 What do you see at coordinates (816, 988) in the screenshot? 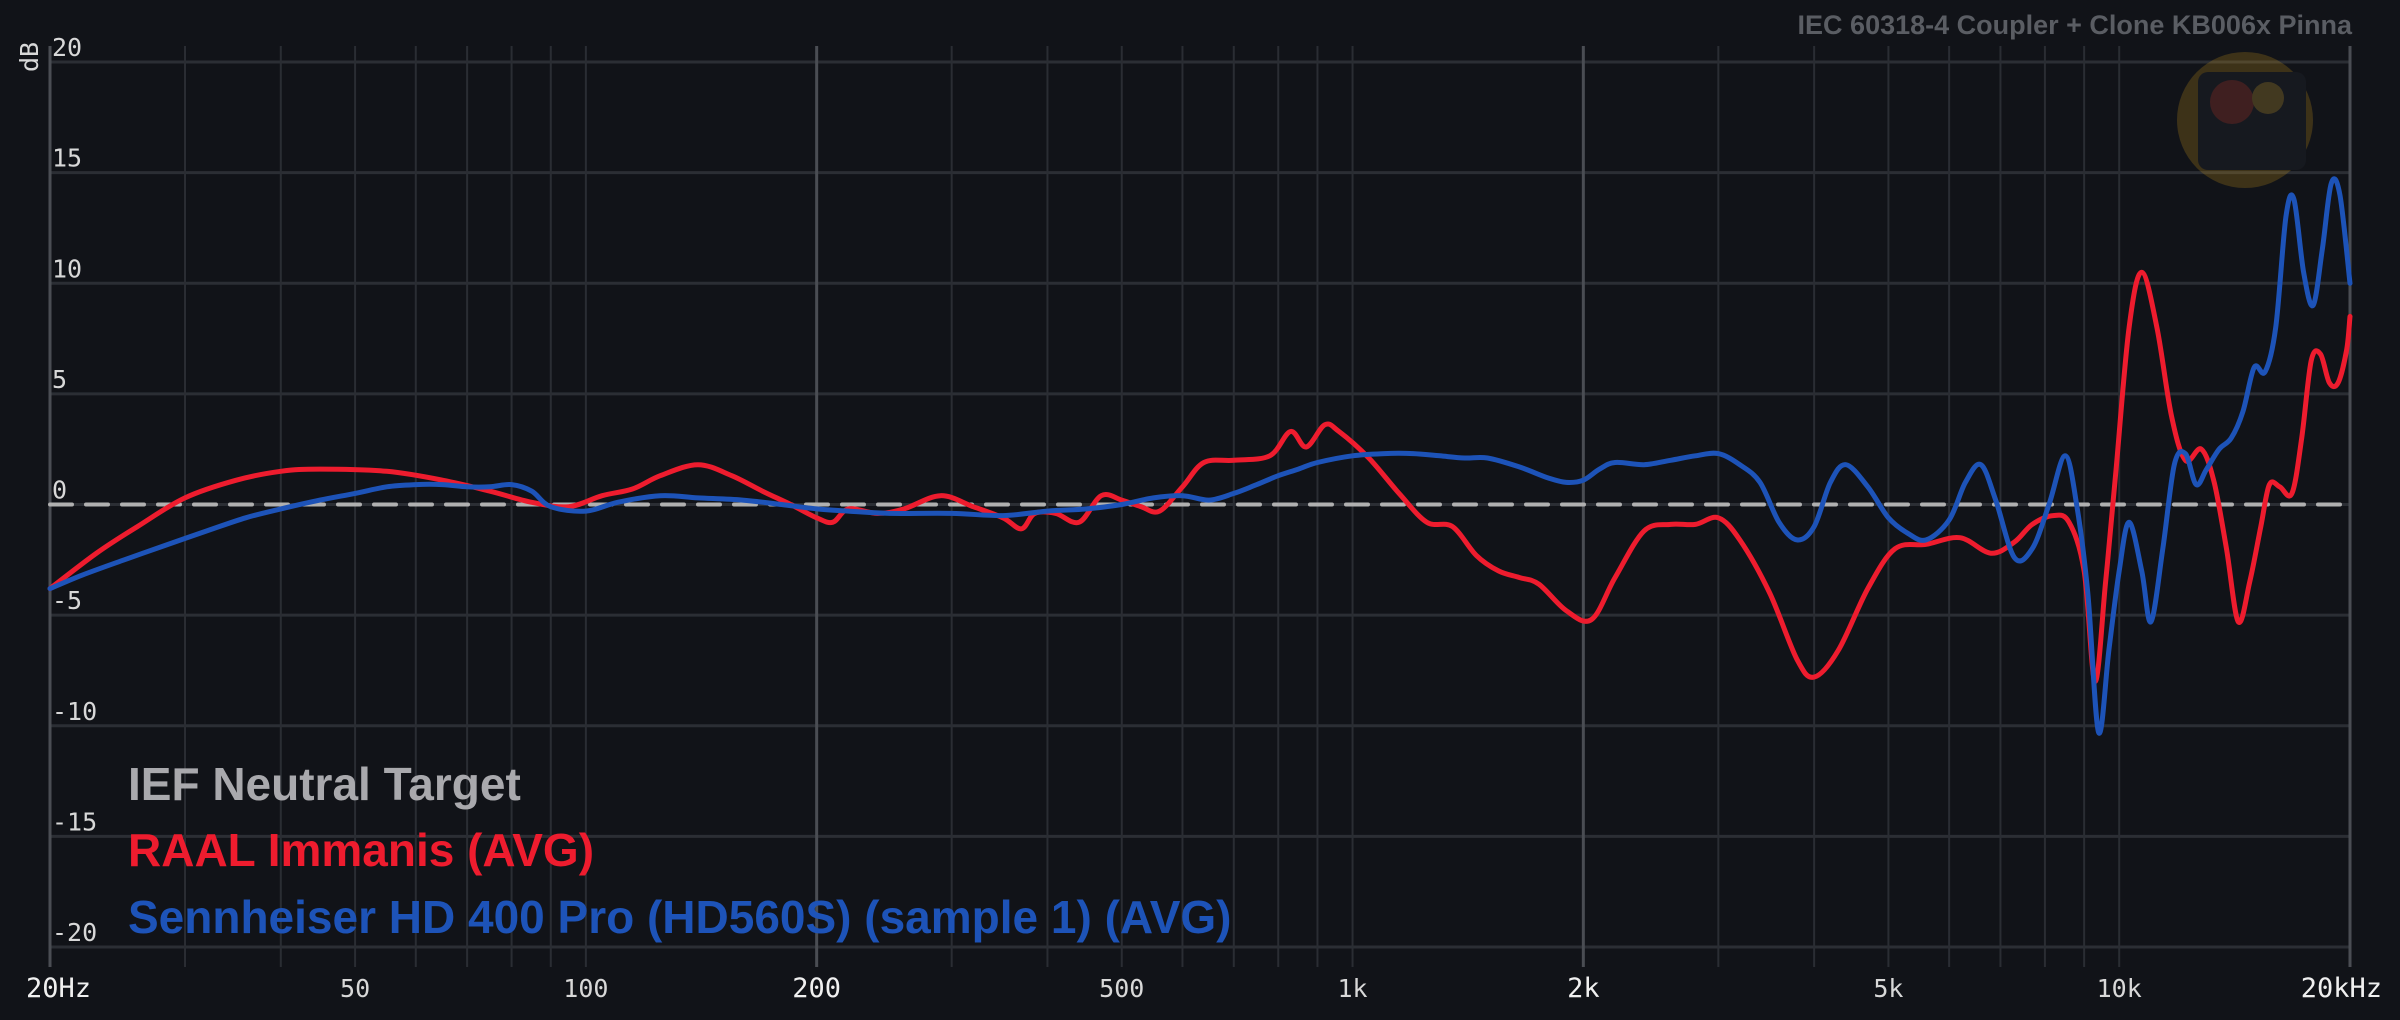
I see `x-tick-label: 200` at bounding box center [816, 988].